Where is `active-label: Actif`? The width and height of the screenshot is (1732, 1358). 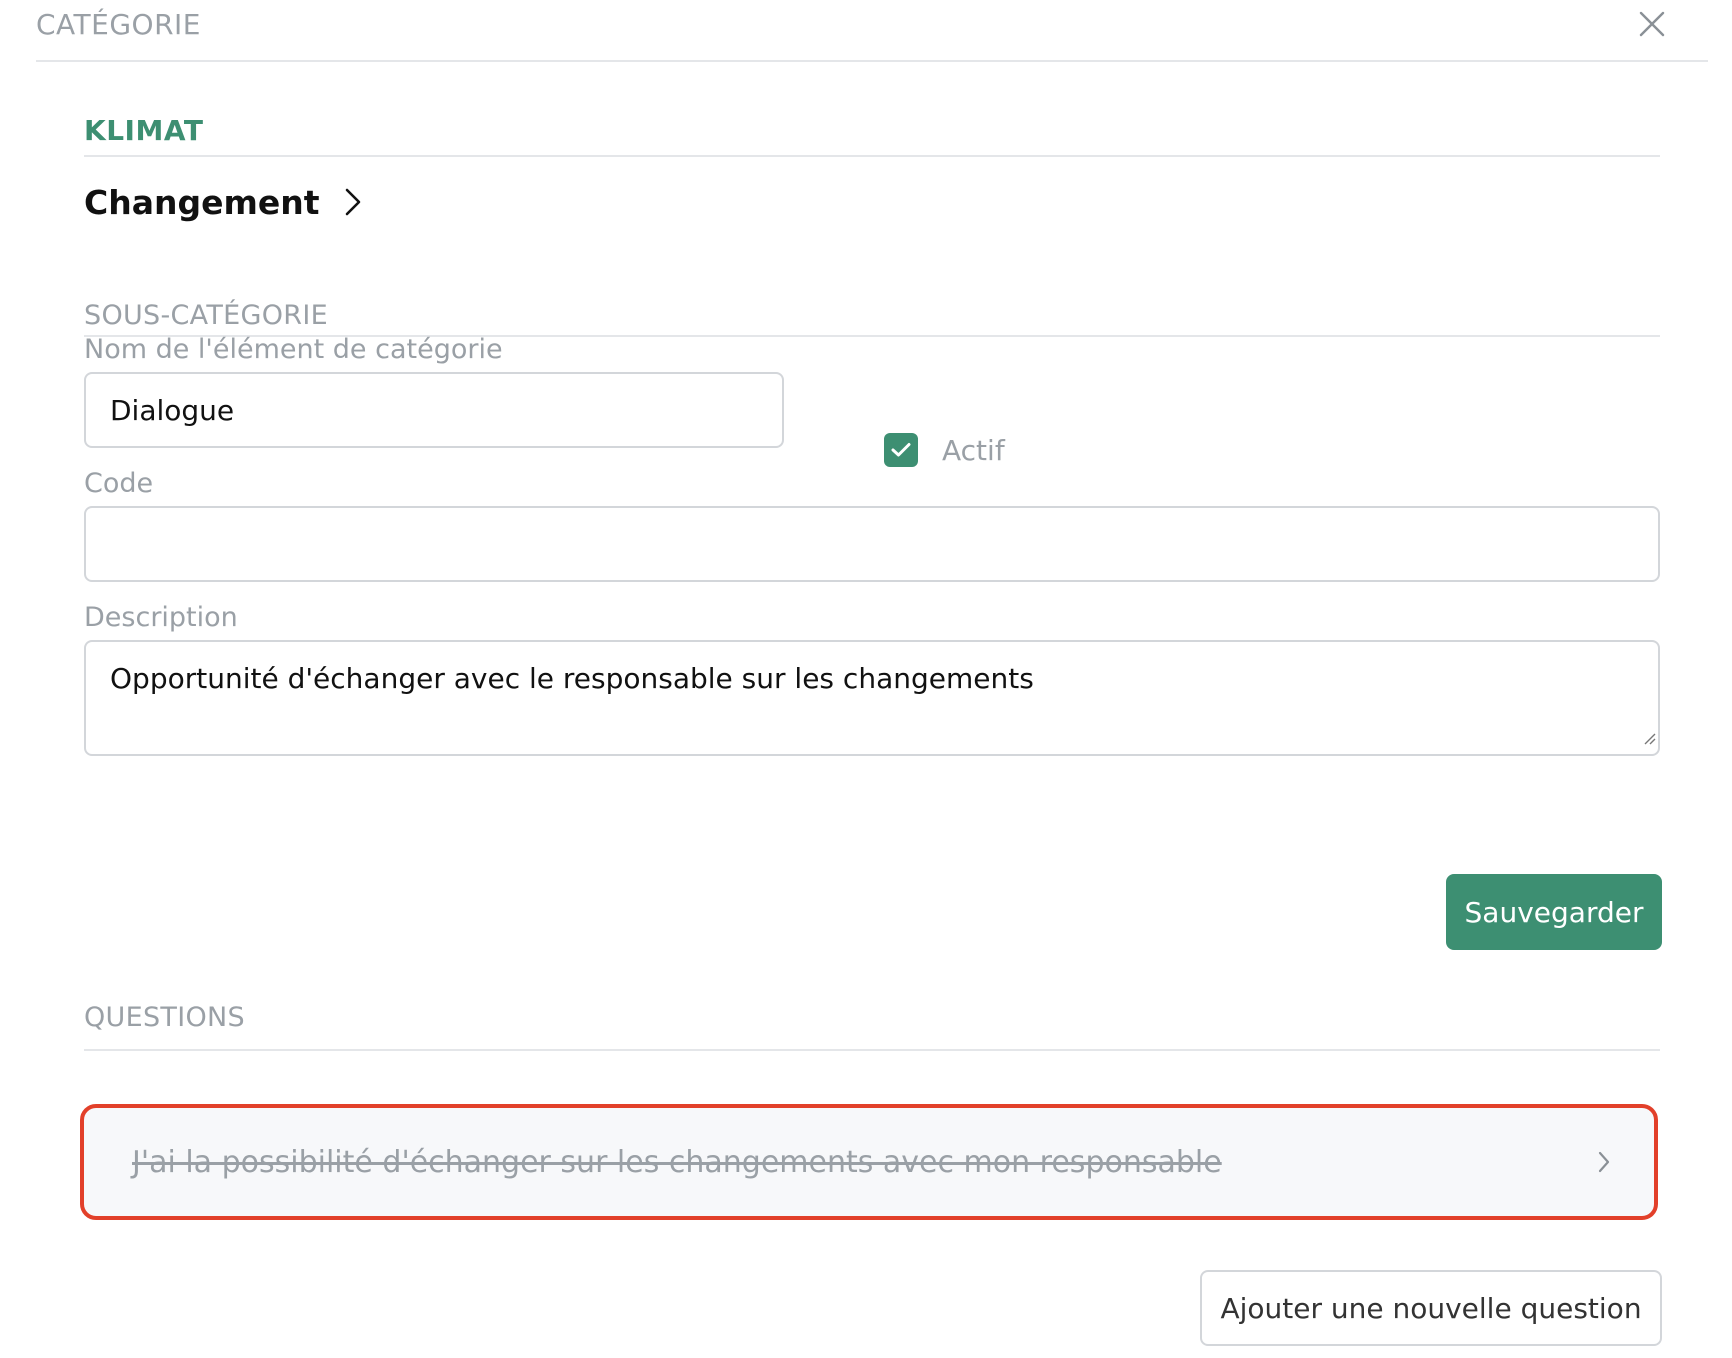
active-label: Actif is located at coordinates (973, 450).